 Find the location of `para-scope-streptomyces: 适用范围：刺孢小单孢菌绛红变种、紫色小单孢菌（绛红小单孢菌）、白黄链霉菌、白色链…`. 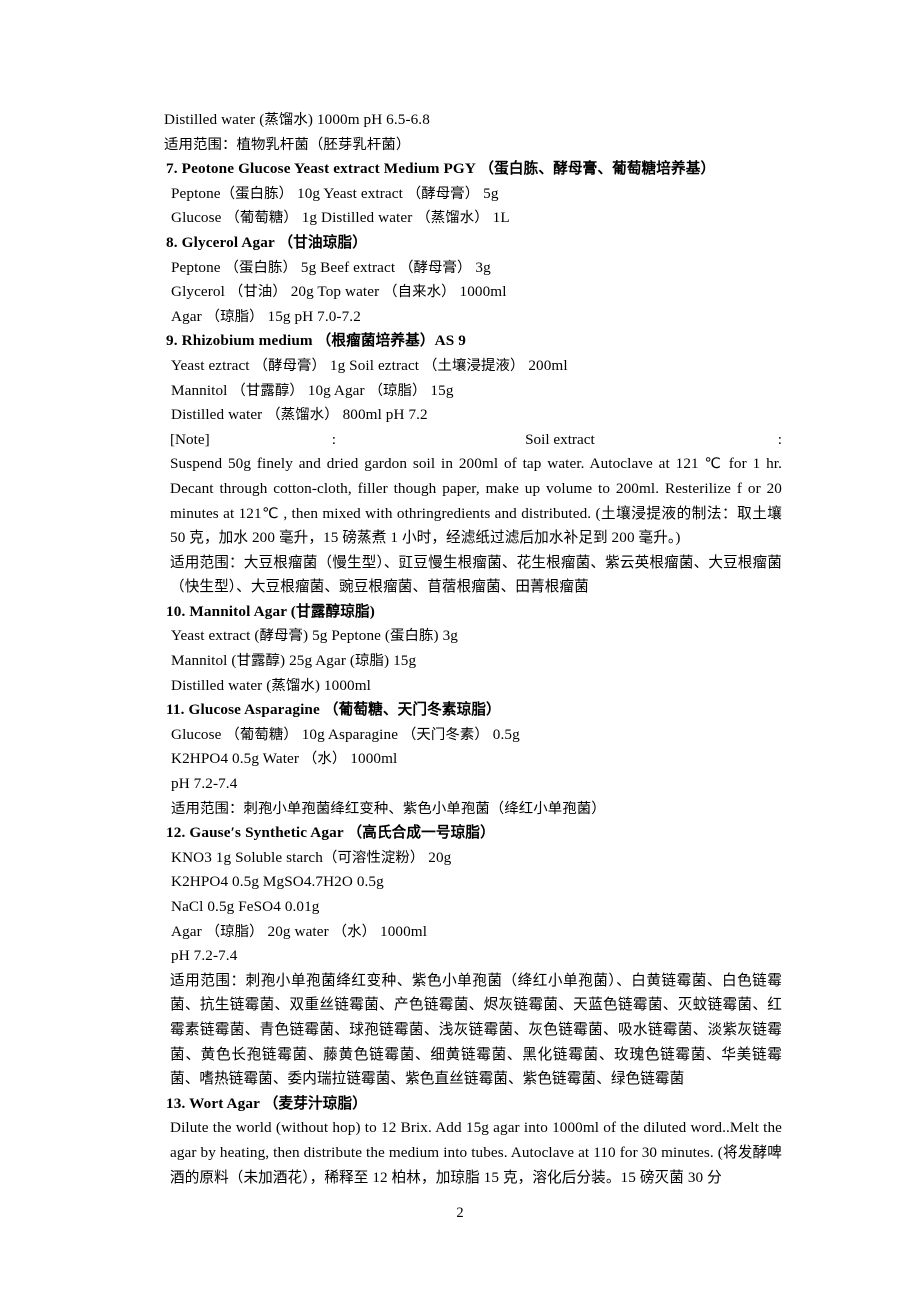

para-scope-streptomyces: 适用范围：刺孢小单孢菌绛红变种、紫色小单孢菌（绛红小单孢菌）、白黄链霉菌、白色链… is located at coordinates (476, 1029).